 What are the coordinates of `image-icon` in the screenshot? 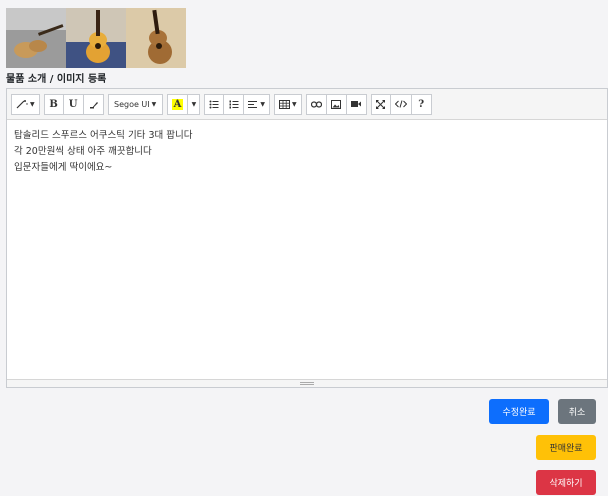 It's located at (336, 104).